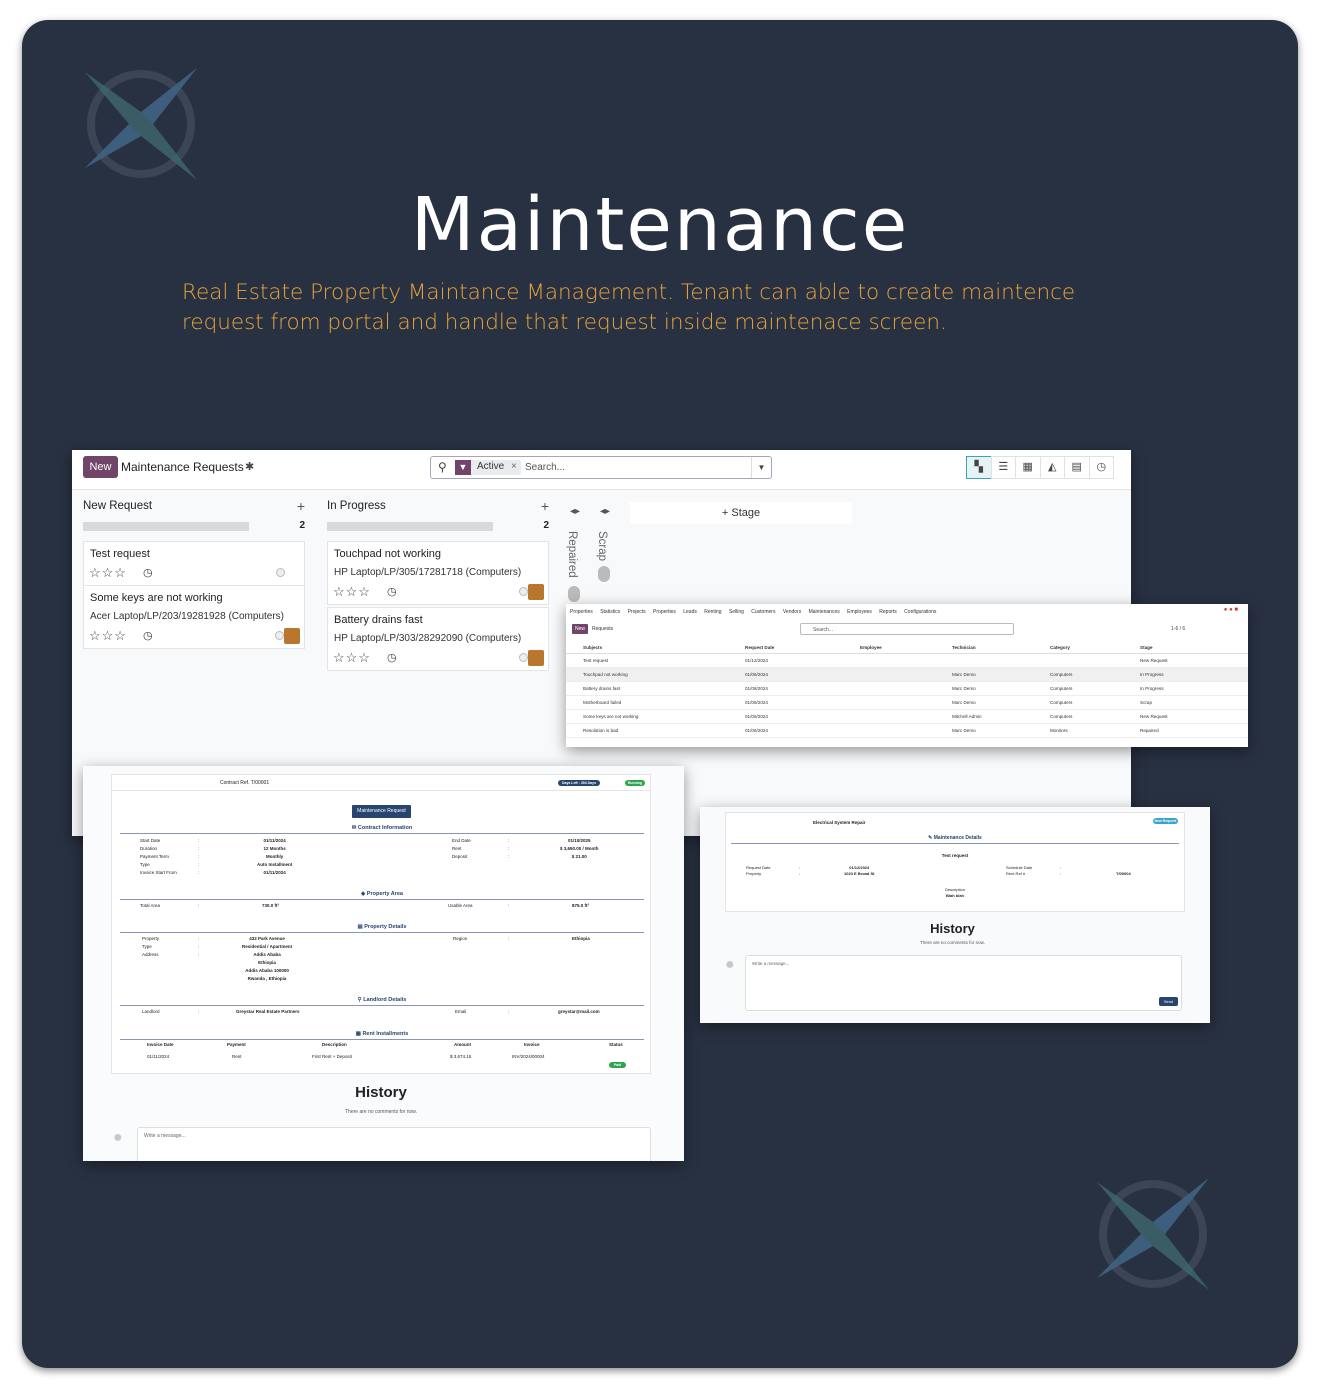  Describe the element at coordinates (763, 612) in the screenshot. I see `menu-item: Customers` at that location.